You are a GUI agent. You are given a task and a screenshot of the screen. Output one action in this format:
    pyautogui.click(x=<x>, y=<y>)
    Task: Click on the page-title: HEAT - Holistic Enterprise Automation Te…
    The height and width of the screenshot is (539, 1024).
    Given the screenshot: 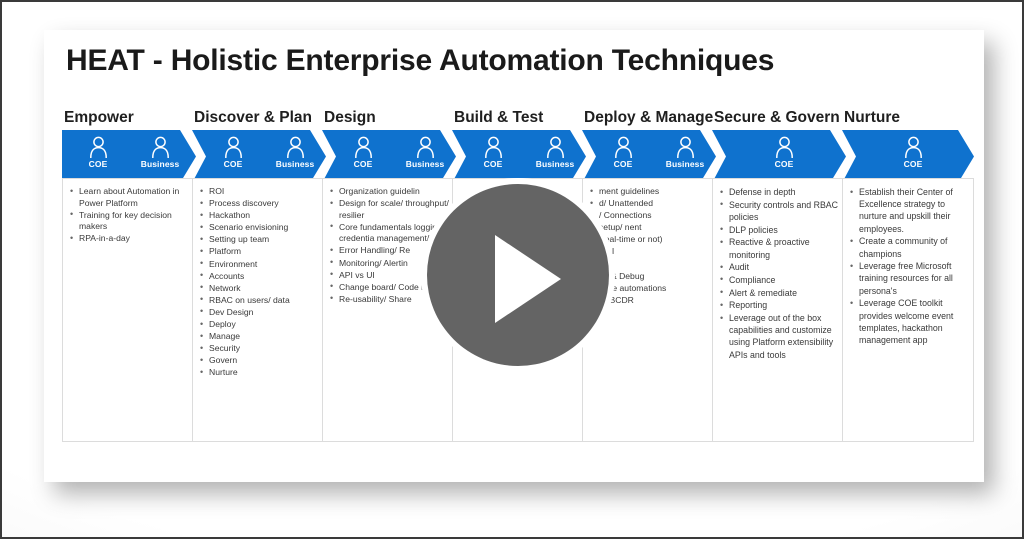 What is the action you would take?
    pyautogui.click(x=420, y=60)
    